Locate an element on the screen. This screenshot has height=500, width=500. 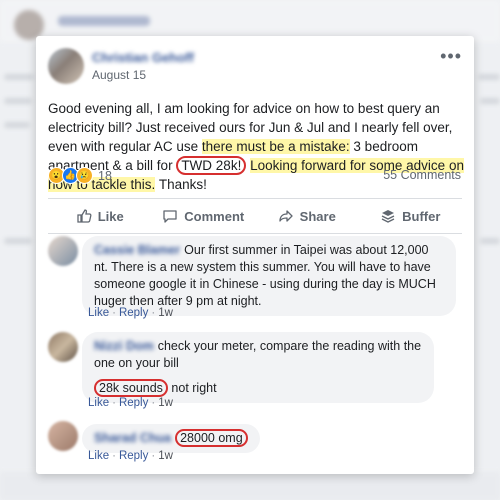
comment-bubble: Sharad Chua 28000 omg is located at coordinates (171, 438).